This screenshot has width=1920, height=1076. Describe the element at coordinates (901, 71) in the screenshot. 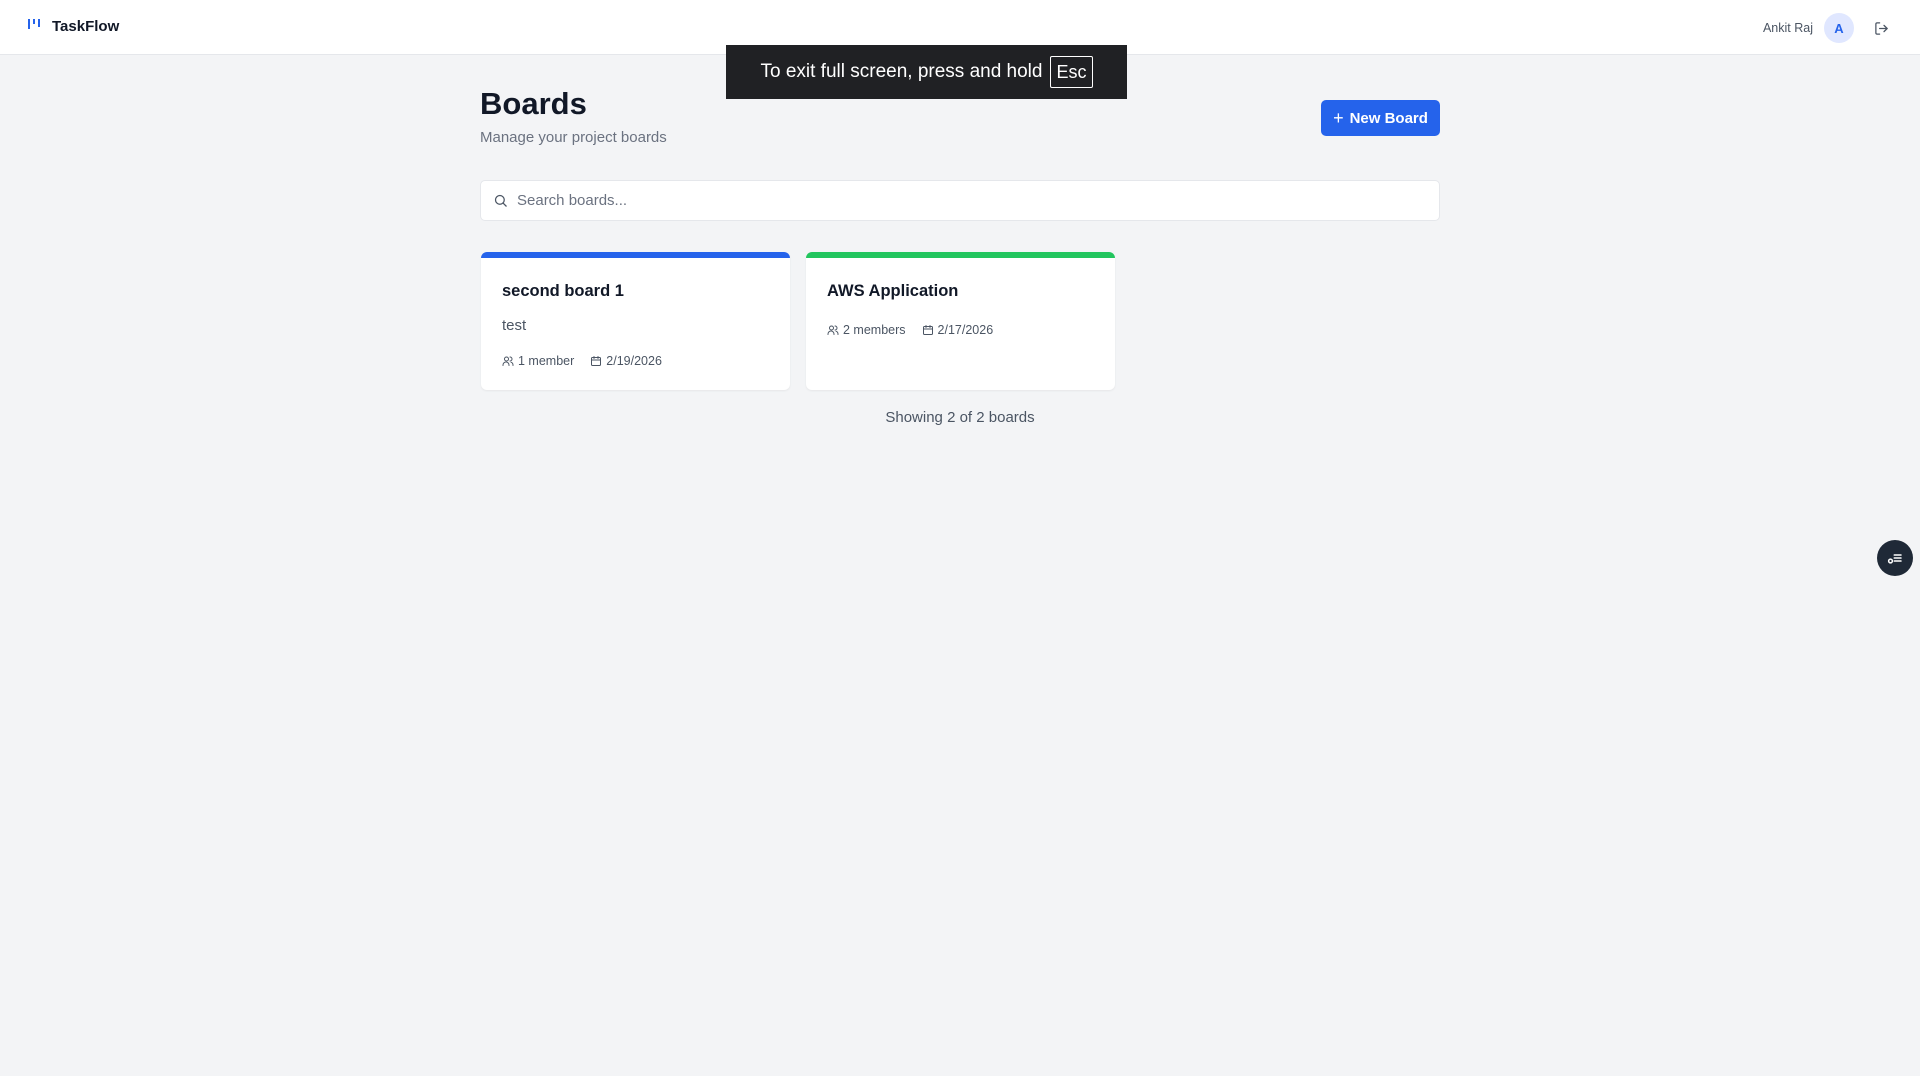

I see `fullscreen-notice-text: To exit full screen, press and hold` at that location.